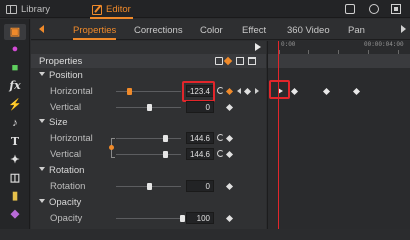 This screenshot has width=410, height=240. Describe the element at coordinates (71, 91) in the screenshot. I see `param-label: Horizontal` at that location.